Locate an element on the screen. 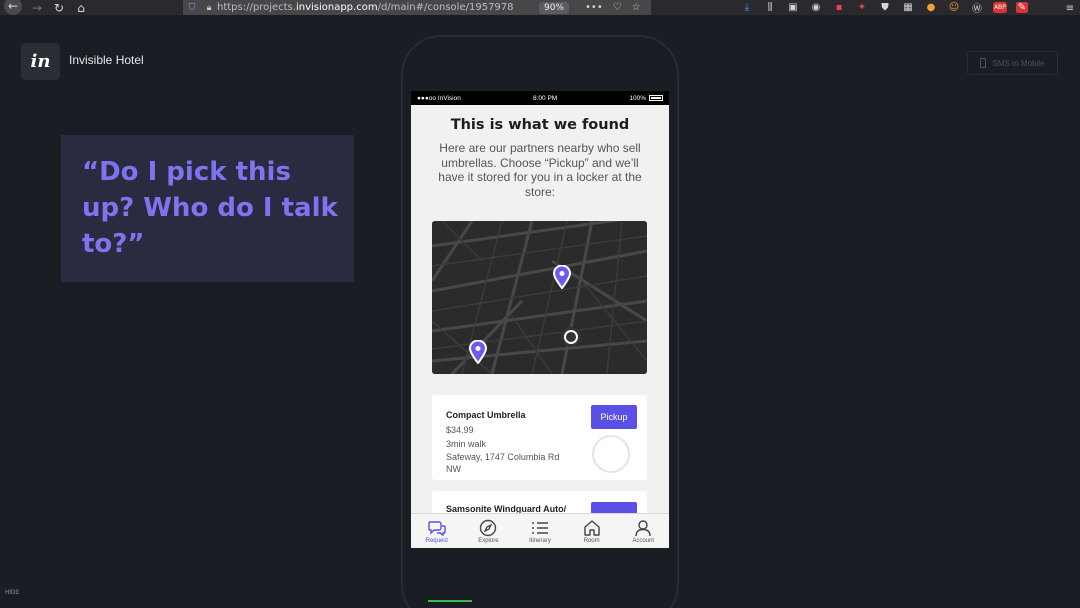 The height and width of the screenshot is (608, 1080). extension-toolbar: ⤓ ⫼ ▣ ◉ ▪ ✦ ⛊ ▦ ● ☺ Ⓦ ABP ✎ is located at coordinates (884, 7).